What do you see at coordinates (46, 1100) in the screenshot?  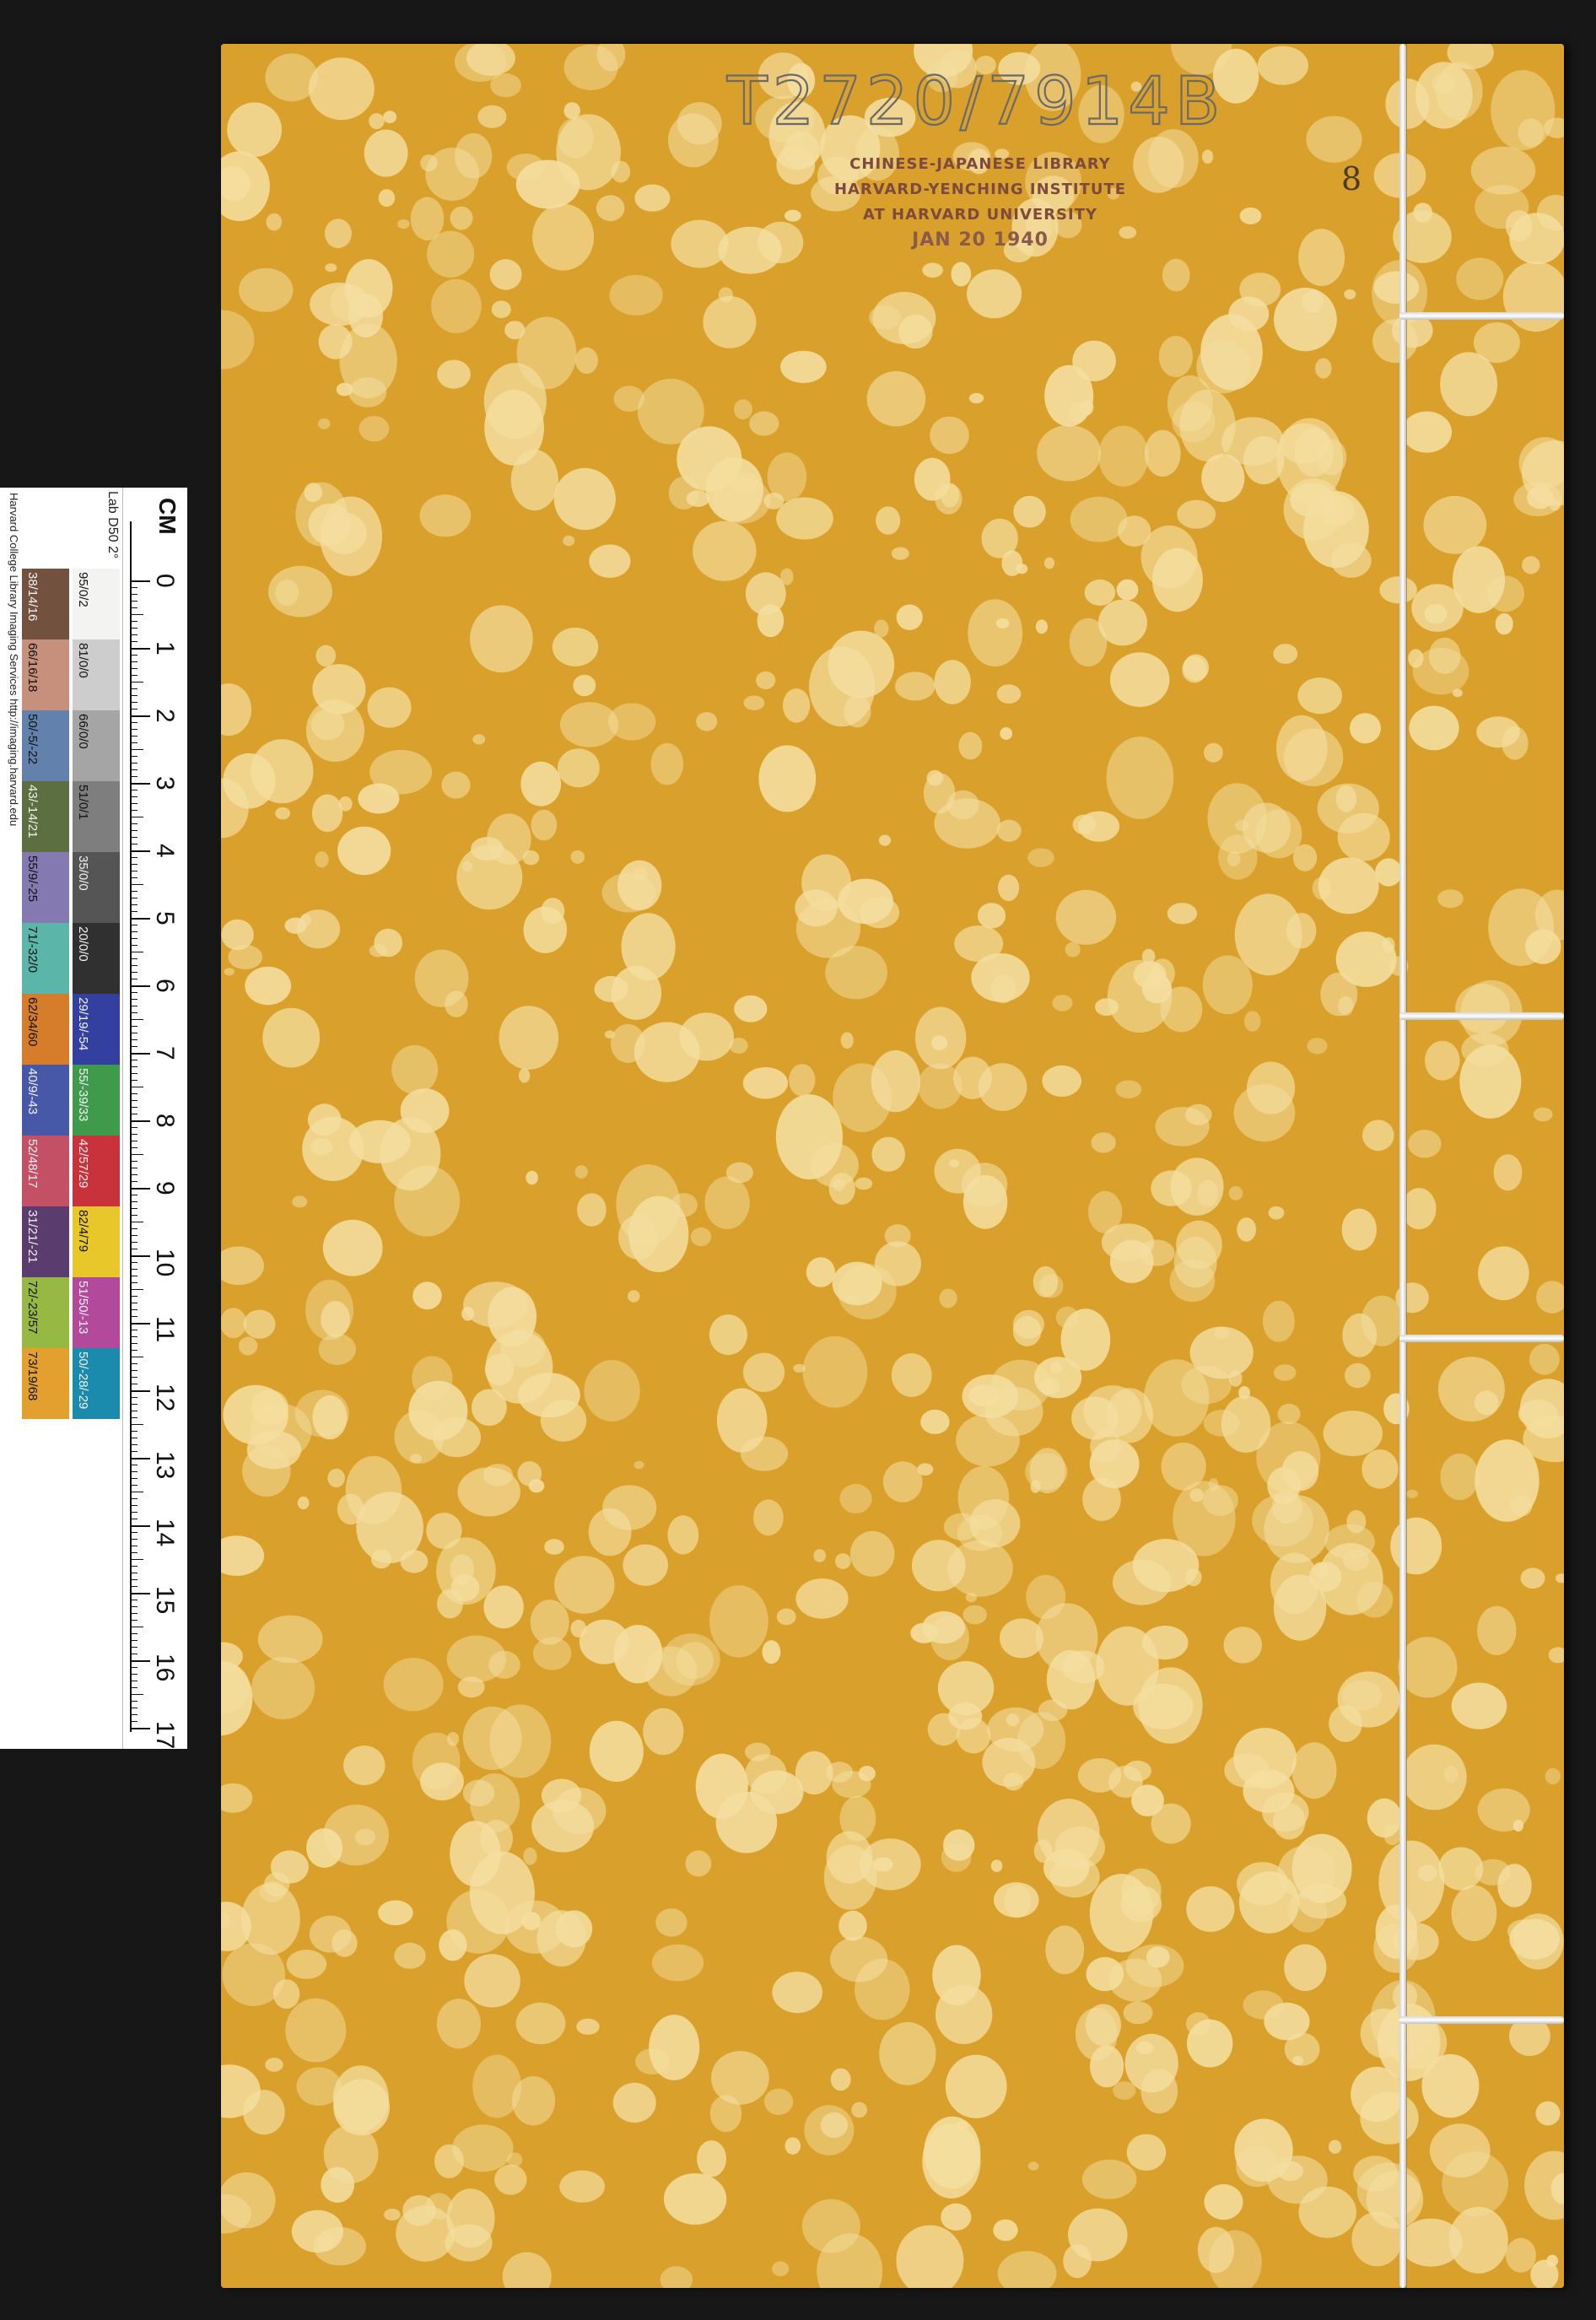 I see `color-patch: 40/9/-43` at bounding box center [46, 1100].